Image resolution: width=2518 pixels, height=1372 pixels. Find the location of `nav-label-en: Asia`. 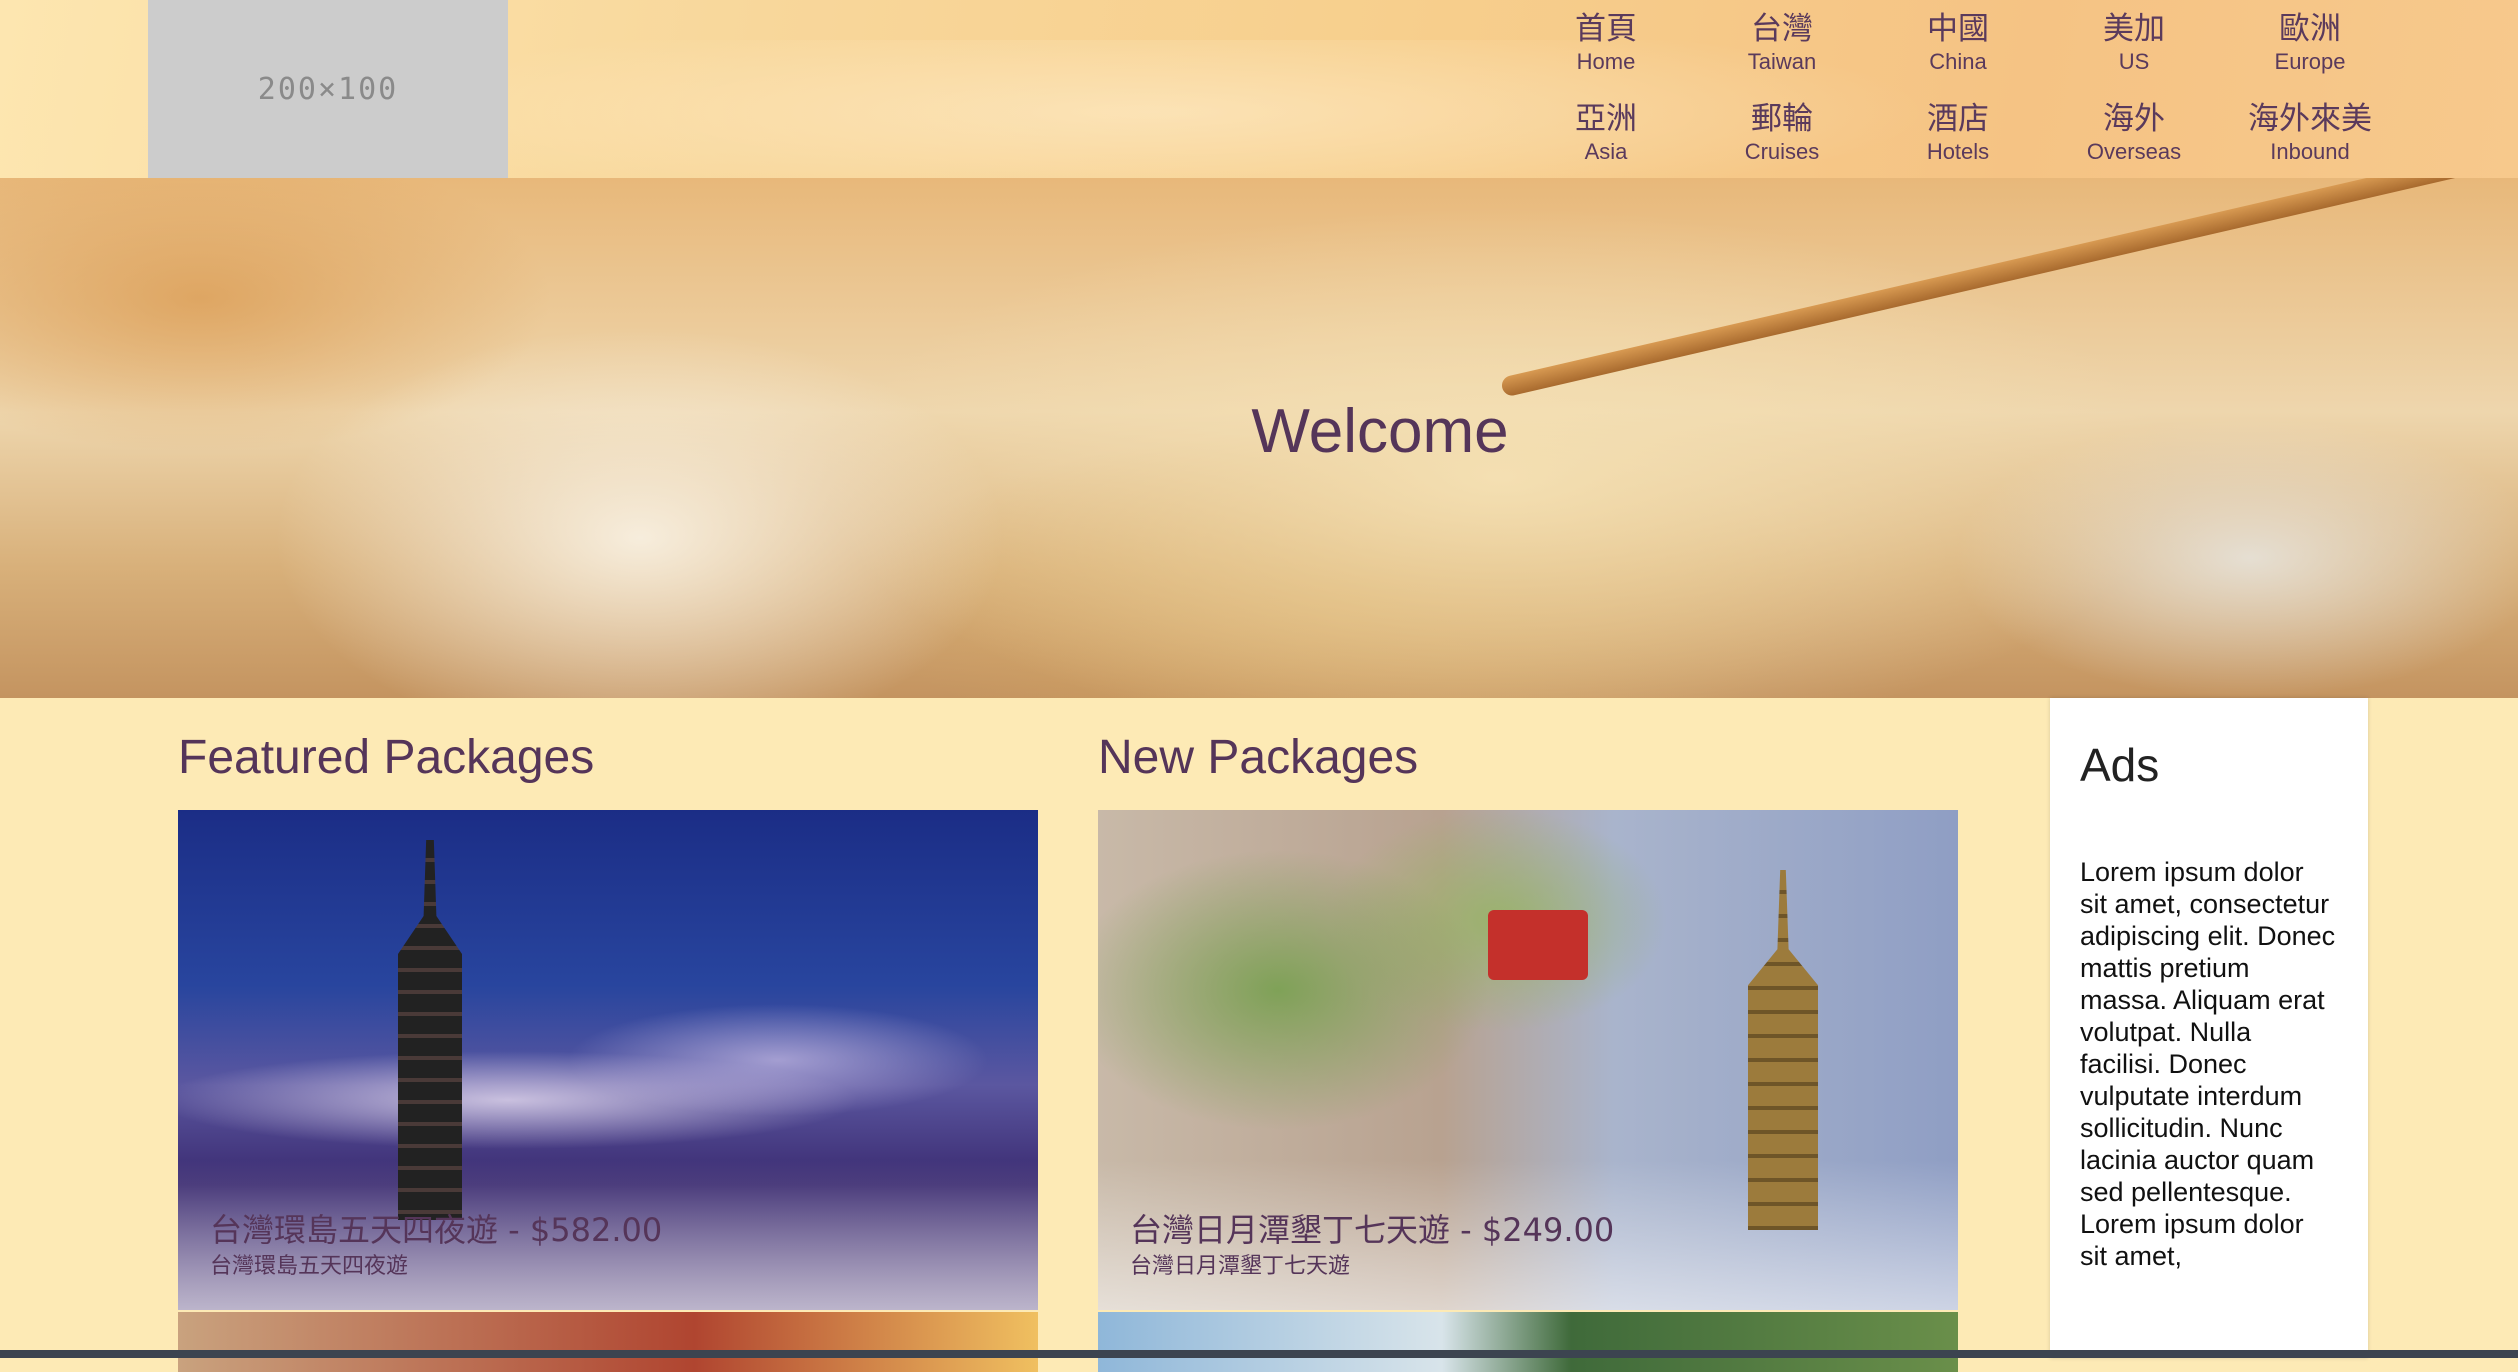

nav-label-en: Asia is located at coordinates (1606, 151).